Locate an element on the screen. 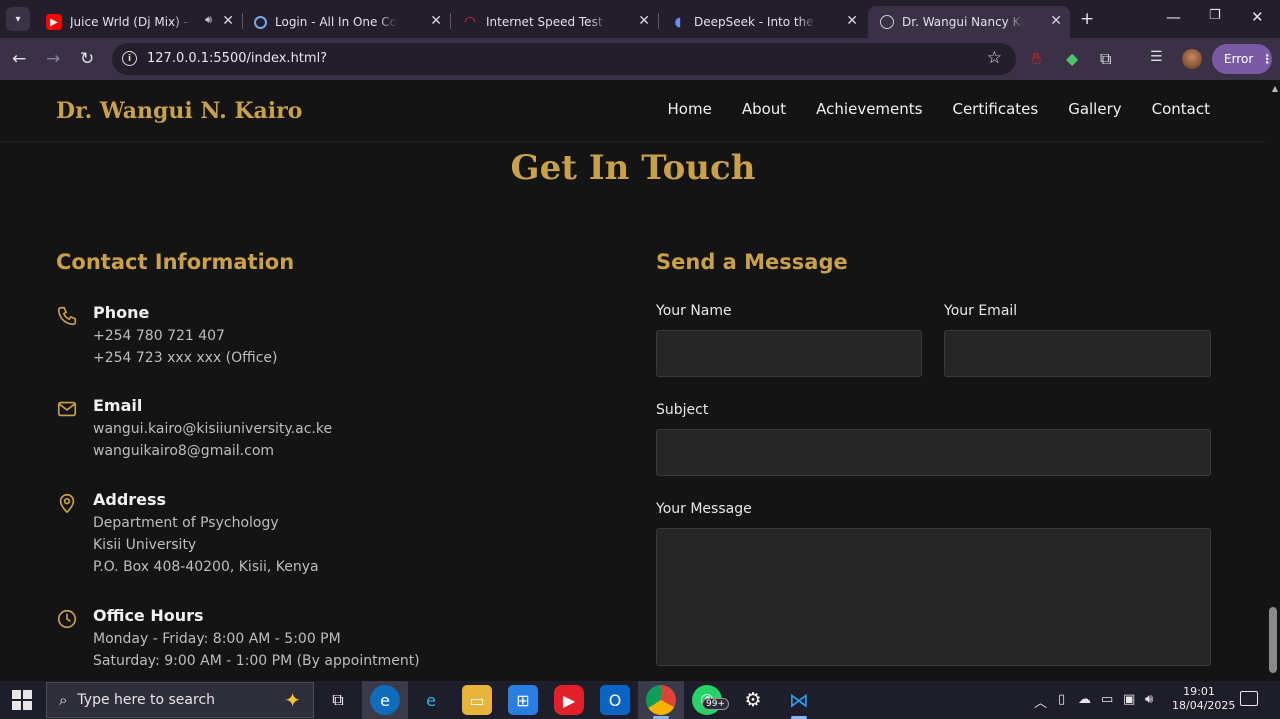 This screenshot has height=719, width=1280. phone-line: +254 723 xxx xxx (Office) is located at coordinates (185, 358).